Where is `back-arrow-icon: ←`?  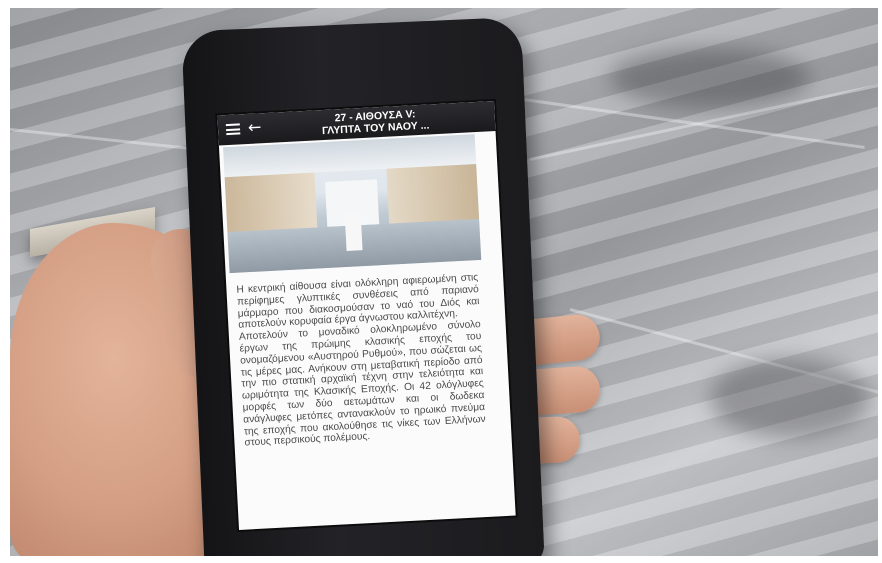
back-arrow-icon: ← is located at coordinates (254, 127).